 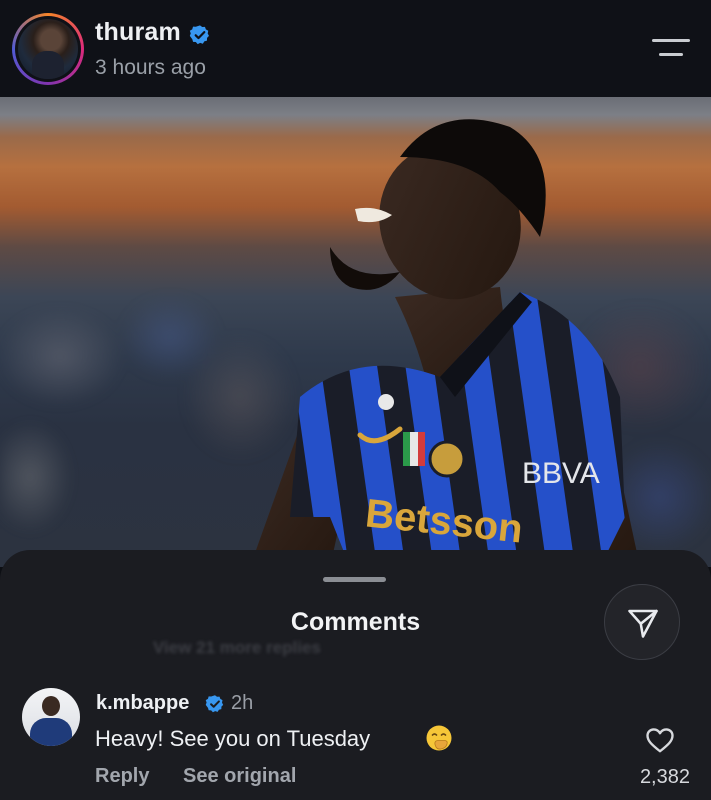 I want to click on heart-outline-icon, so click(x=660, y=740).